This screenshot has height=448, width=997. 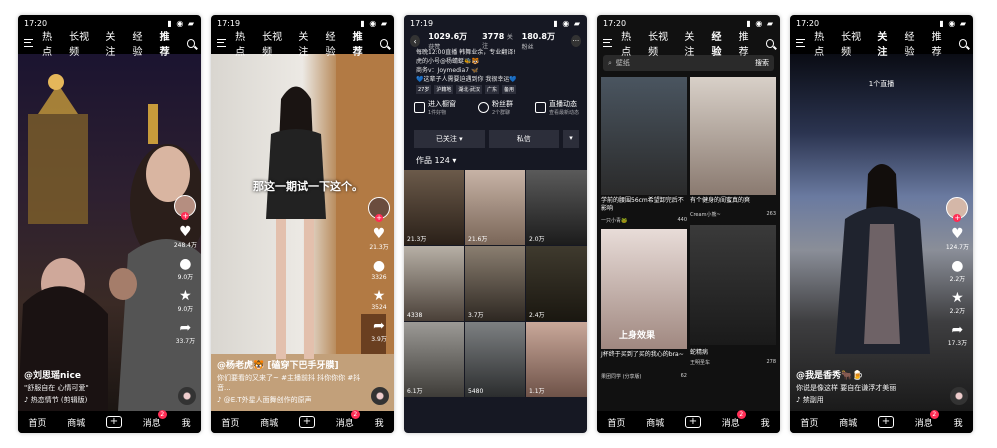 What do you see at coordinates (556, 283) in the screenshot?
I see `work-thumb: 2.4万` at bounding box center [556, 283].